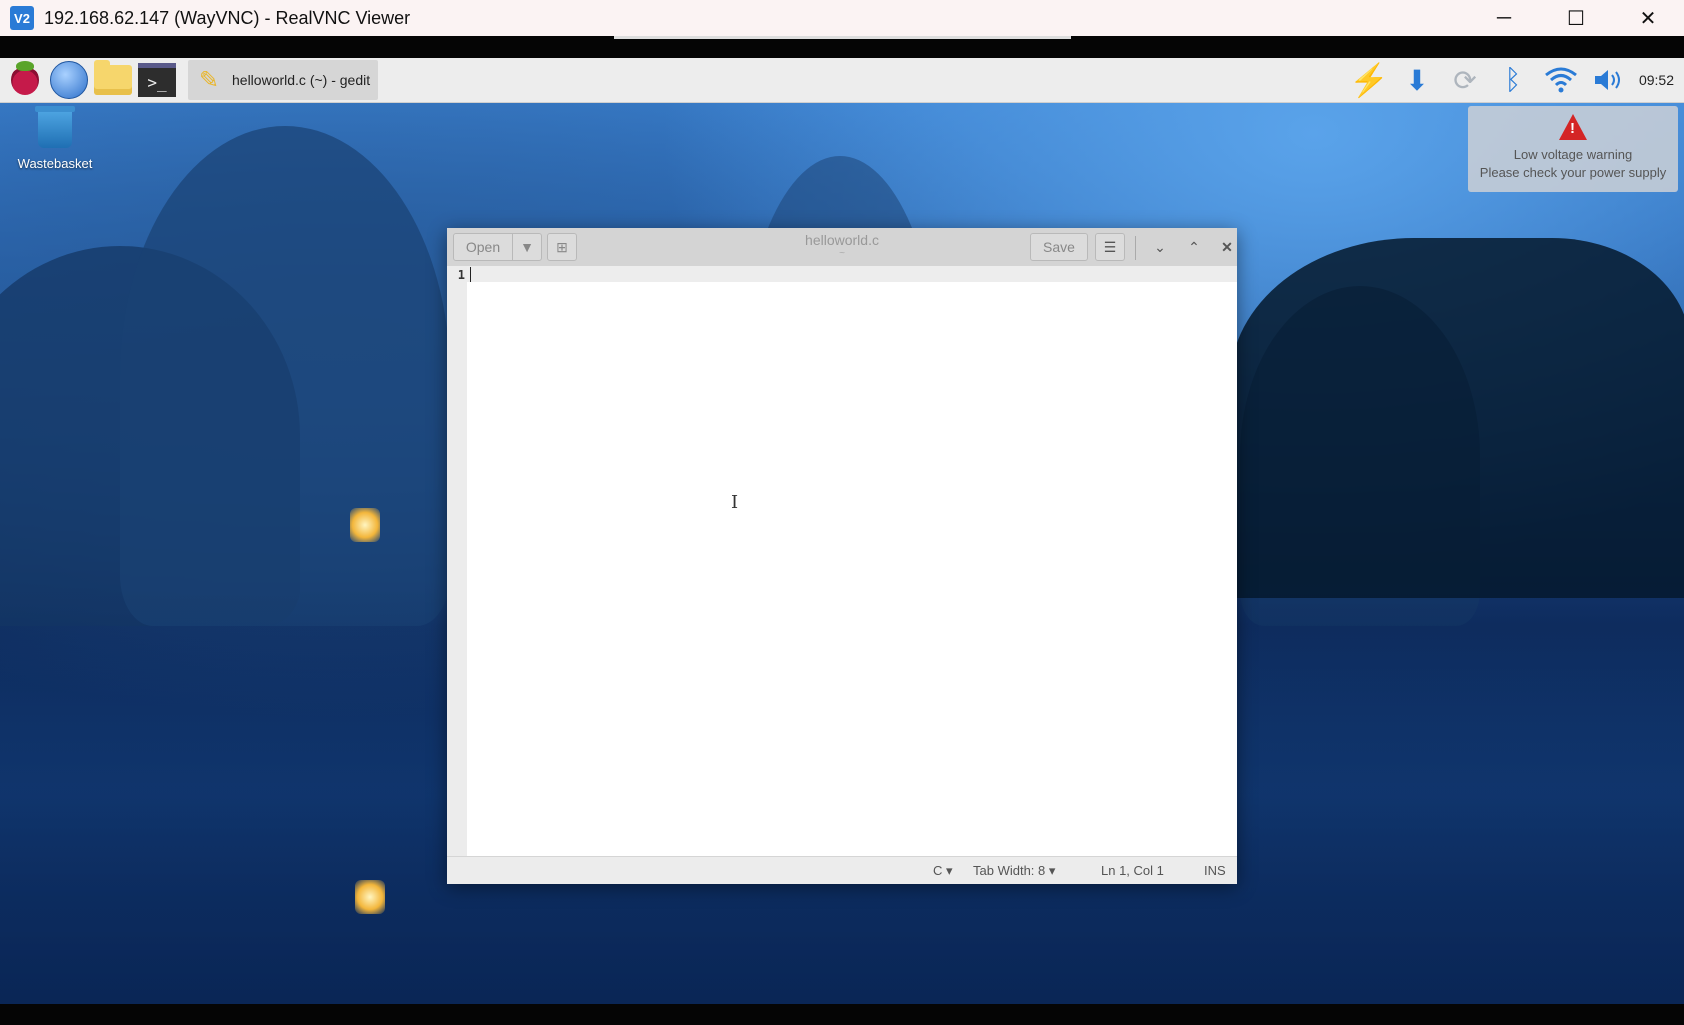  What do you see at coordinates (1014, 871) in the screenshot?
I see `tab-width-selector: Tab Width: 8 ▾` at bounding box center [1014, 871].